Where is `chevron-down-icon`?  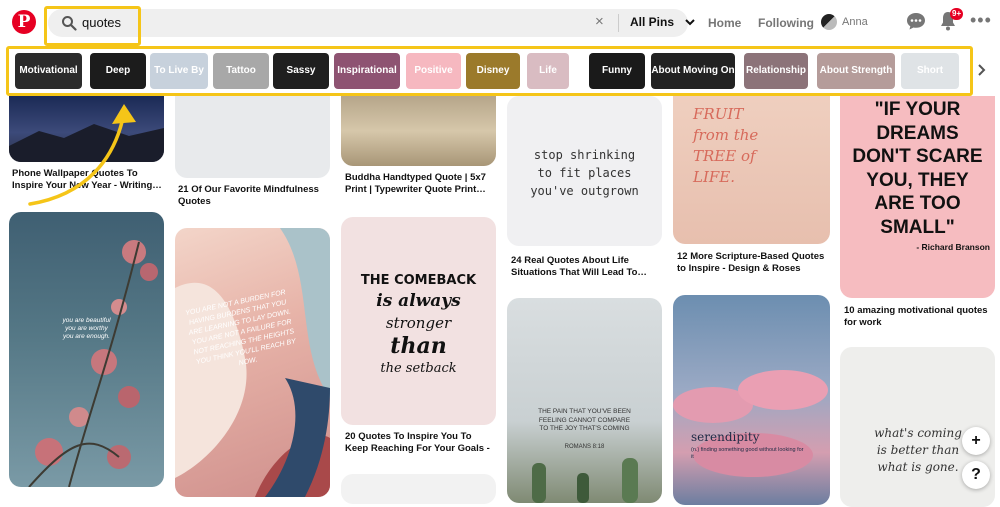 chevron-down-icon is located at coordinates (690, 23).